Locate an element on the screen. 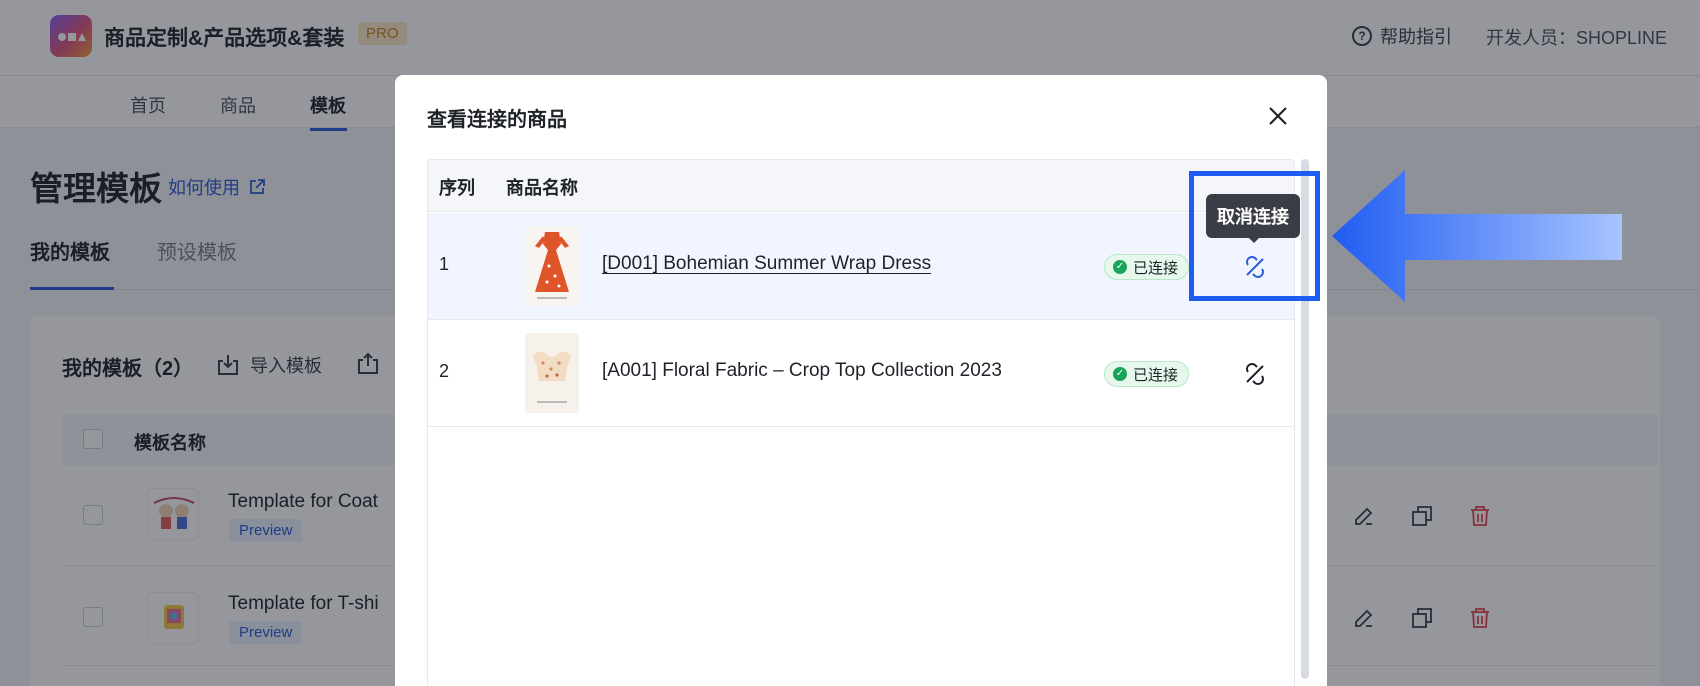 The image size is (1700, 686). table-header: 序列 商品名称 is located at coordinates (861, 186).